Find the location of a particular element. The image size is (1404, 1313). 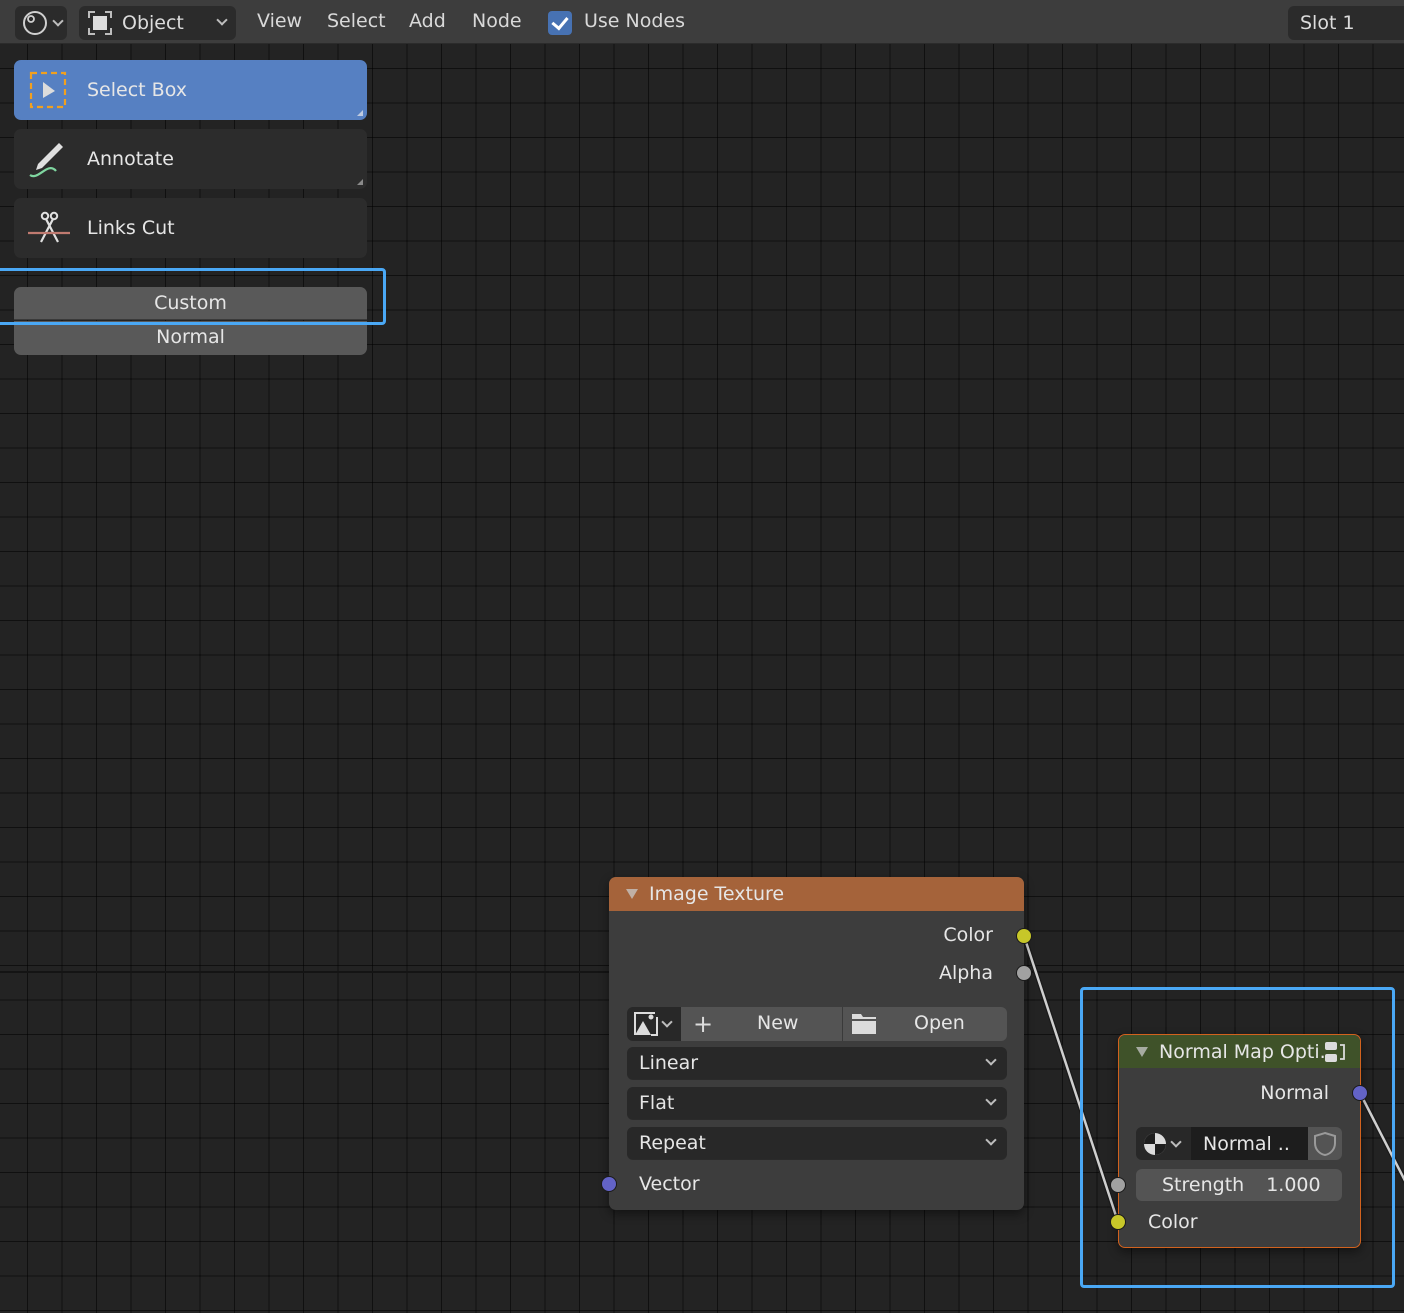

output-alpha-label: Alpha is located at coordinates (965, 973).